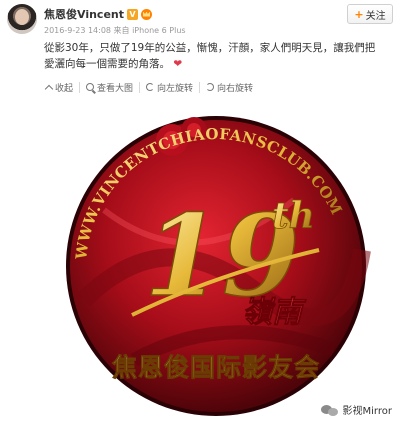 The image size is (400, 423). What do you see at coordinates (216, 367) in the screenshot?
I see `club-name: 焦恩俊国际影友会` at bounding box center [216, 367].